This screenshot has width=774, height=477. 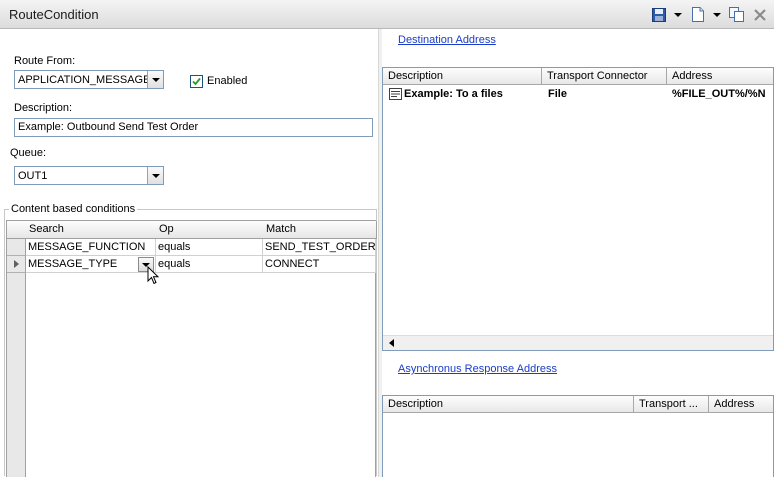 What do you see at coordinates (227, 81) in the screenshot?
I see `enabled-label: Enabled` at bounding box center [227, 81].